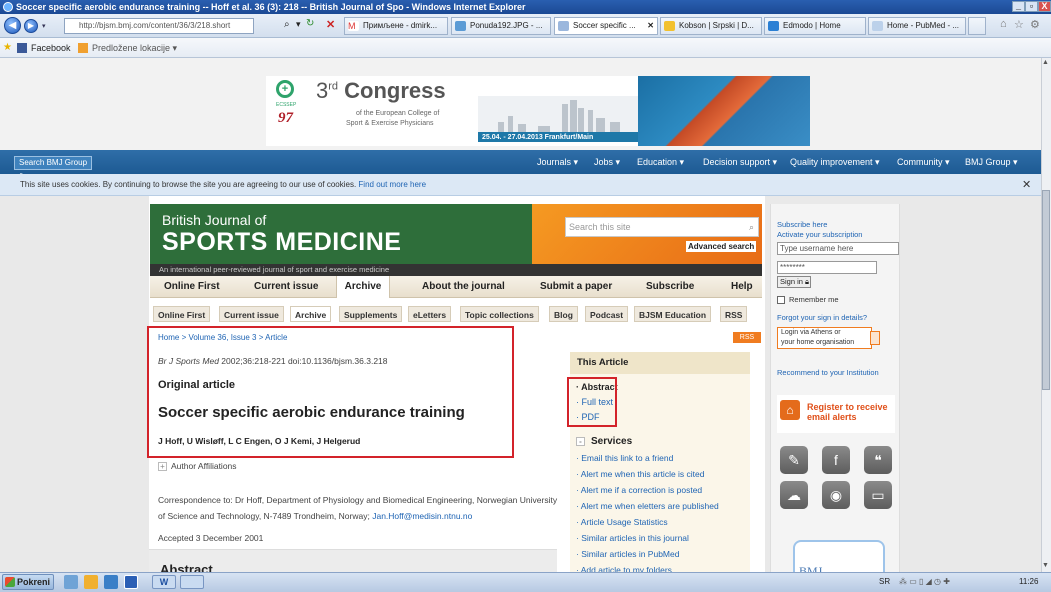  What do you see at coordinates (835, 162) in the screenshot?
I see `nav-quality-improvement: Quality improvement ▾` at bounding box center [835, 162].